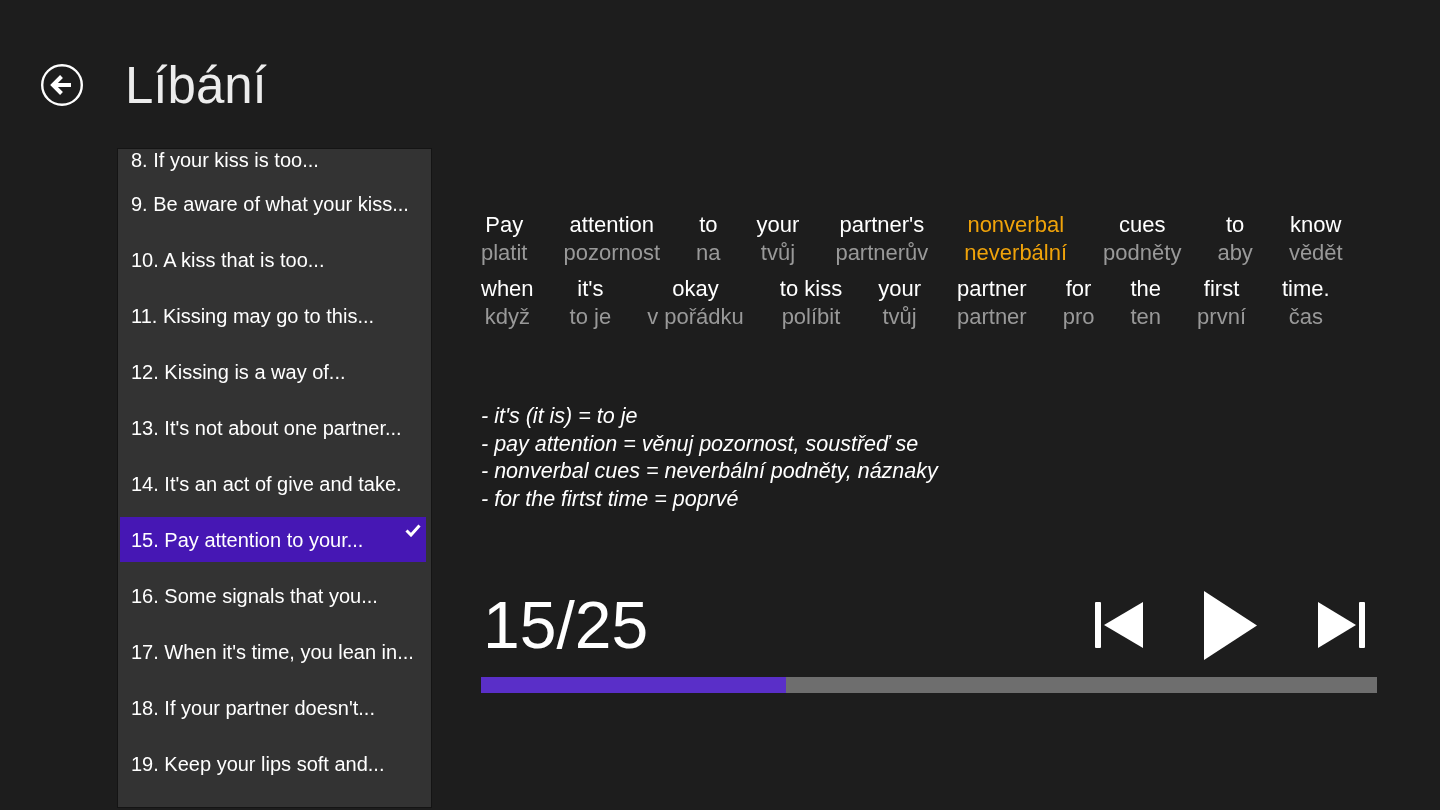  What do you see at coordinates (590, 289) in the screenshot?
I see `english-word: it's` at bounding box center [590, 289].